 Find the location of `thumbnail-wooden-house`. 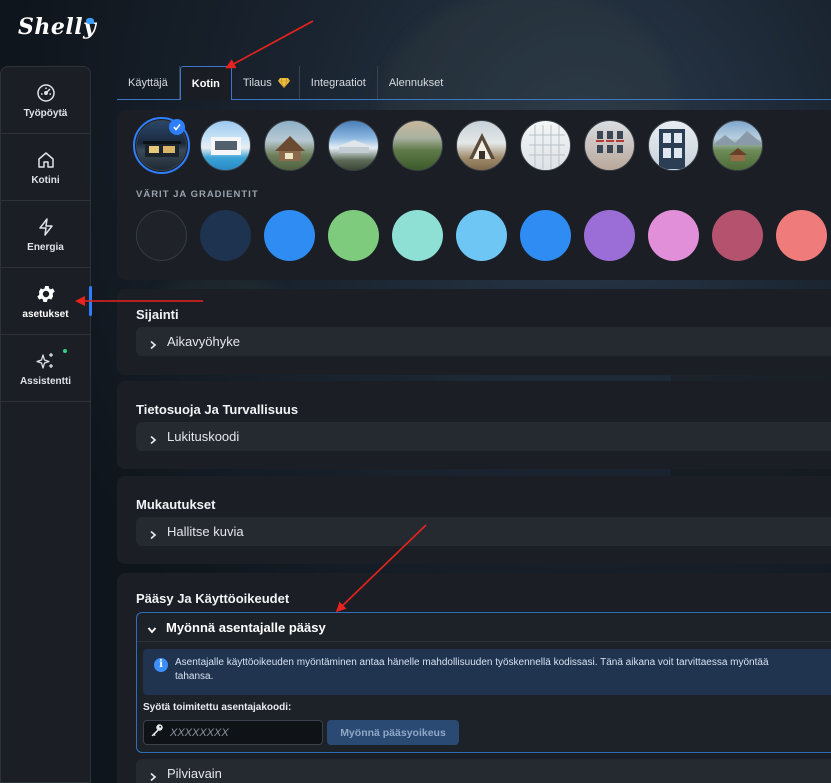

thumbnail-wooden-house is located at coordinates (289, 145).